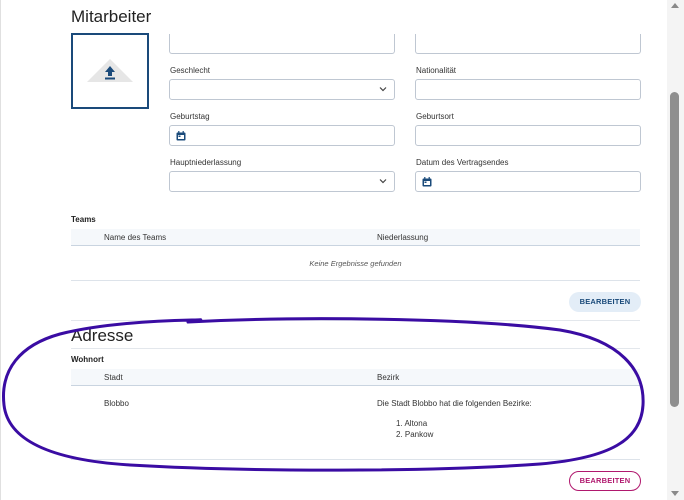  Describe the element at coordinates (412, 423) in the screenshot. I see `list-item: 1. Altona` at that location.